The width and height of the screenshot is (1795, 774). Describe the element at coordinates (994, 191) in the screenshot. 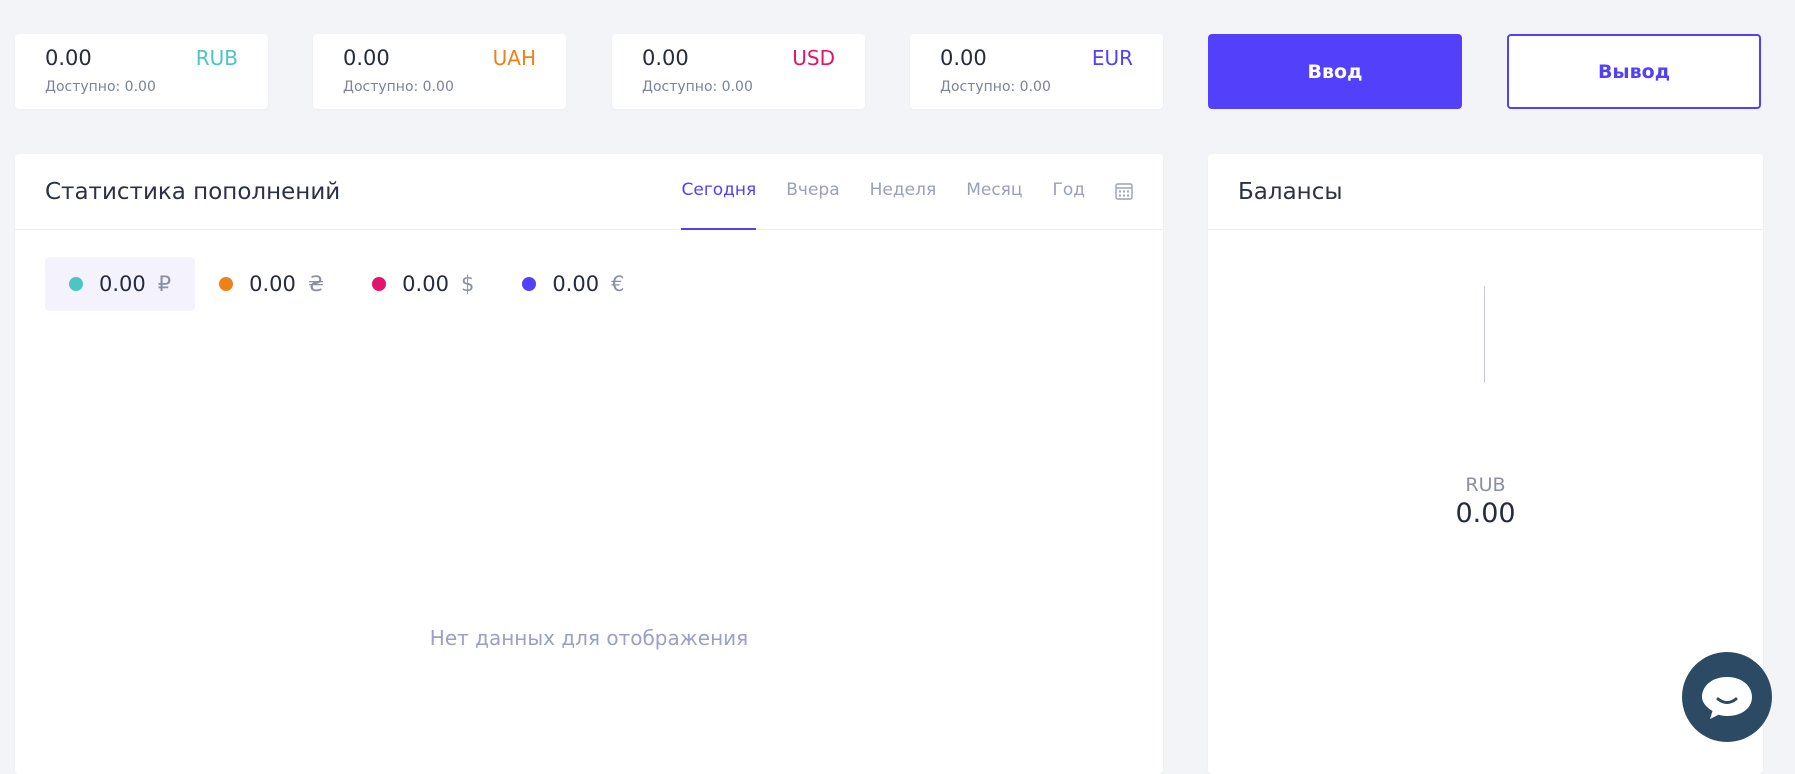

I see `tab-month: Месяц` at that location.